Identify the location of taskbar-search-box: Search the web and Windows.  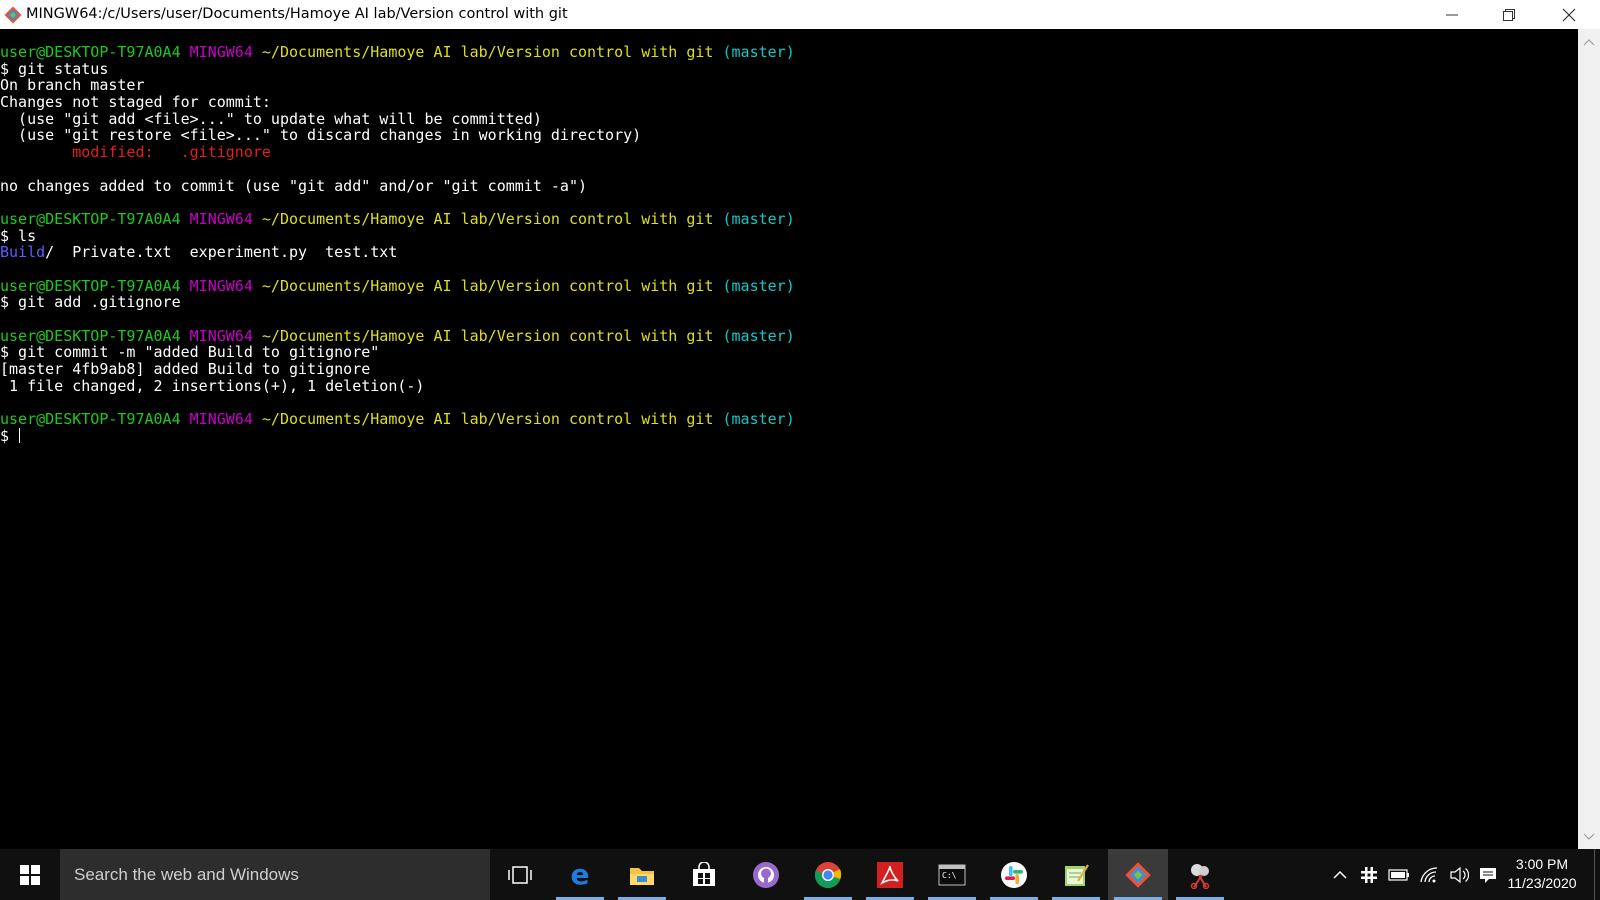
(275, 874).